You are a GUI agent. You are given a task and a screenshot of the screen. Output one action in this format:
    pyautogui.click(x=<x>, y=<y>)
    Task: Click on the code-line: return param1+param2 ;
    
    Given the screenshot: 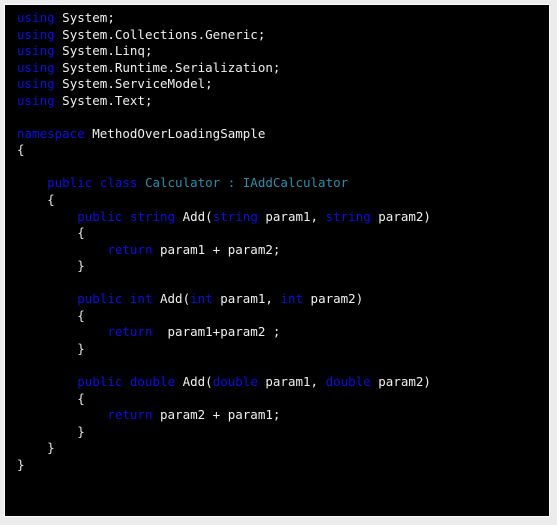 What is the action you would take?
    pyautogui.click(x=277, y=332)
    